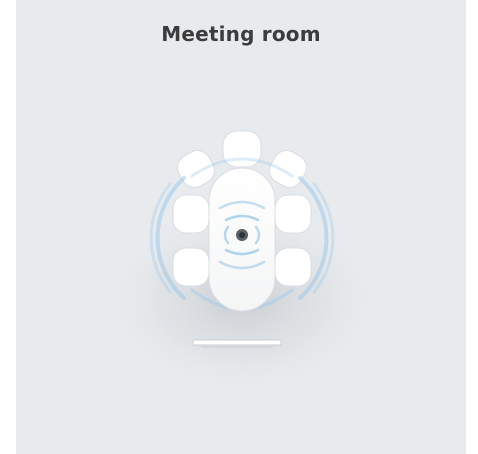 This screenshot has height=454, width=478. What do you see at coordinates (191, 267) in the screenshot?
I see `chair-bottom-left` at bounding box center [191, 267].